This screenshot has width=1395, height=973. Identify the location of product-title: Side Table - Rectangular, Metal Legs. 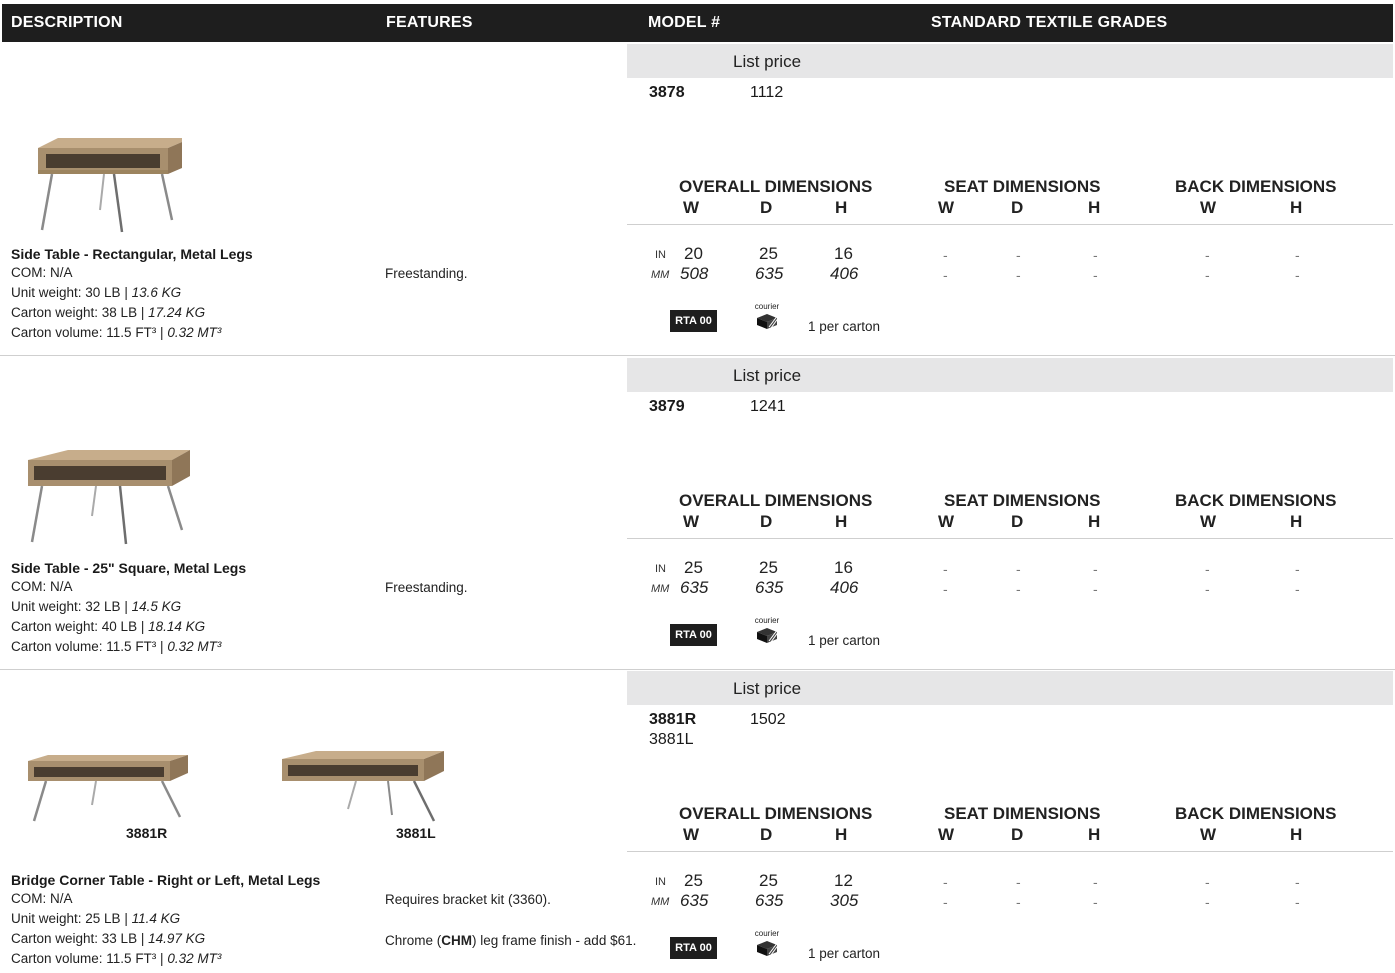
(132, 254).